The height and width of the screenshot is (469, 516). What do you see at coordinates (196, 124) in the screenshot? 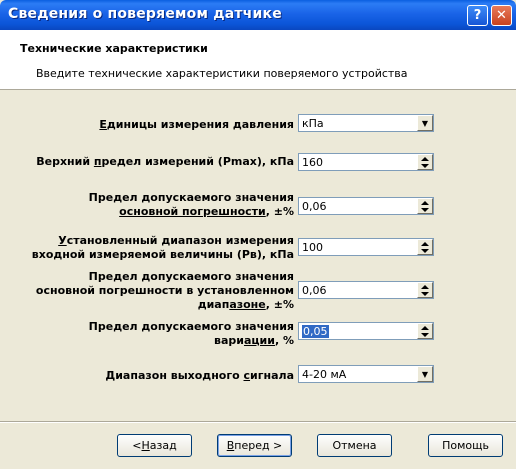
I see `units-label: Единицы измерения давления` at bounding box center [196, 124].